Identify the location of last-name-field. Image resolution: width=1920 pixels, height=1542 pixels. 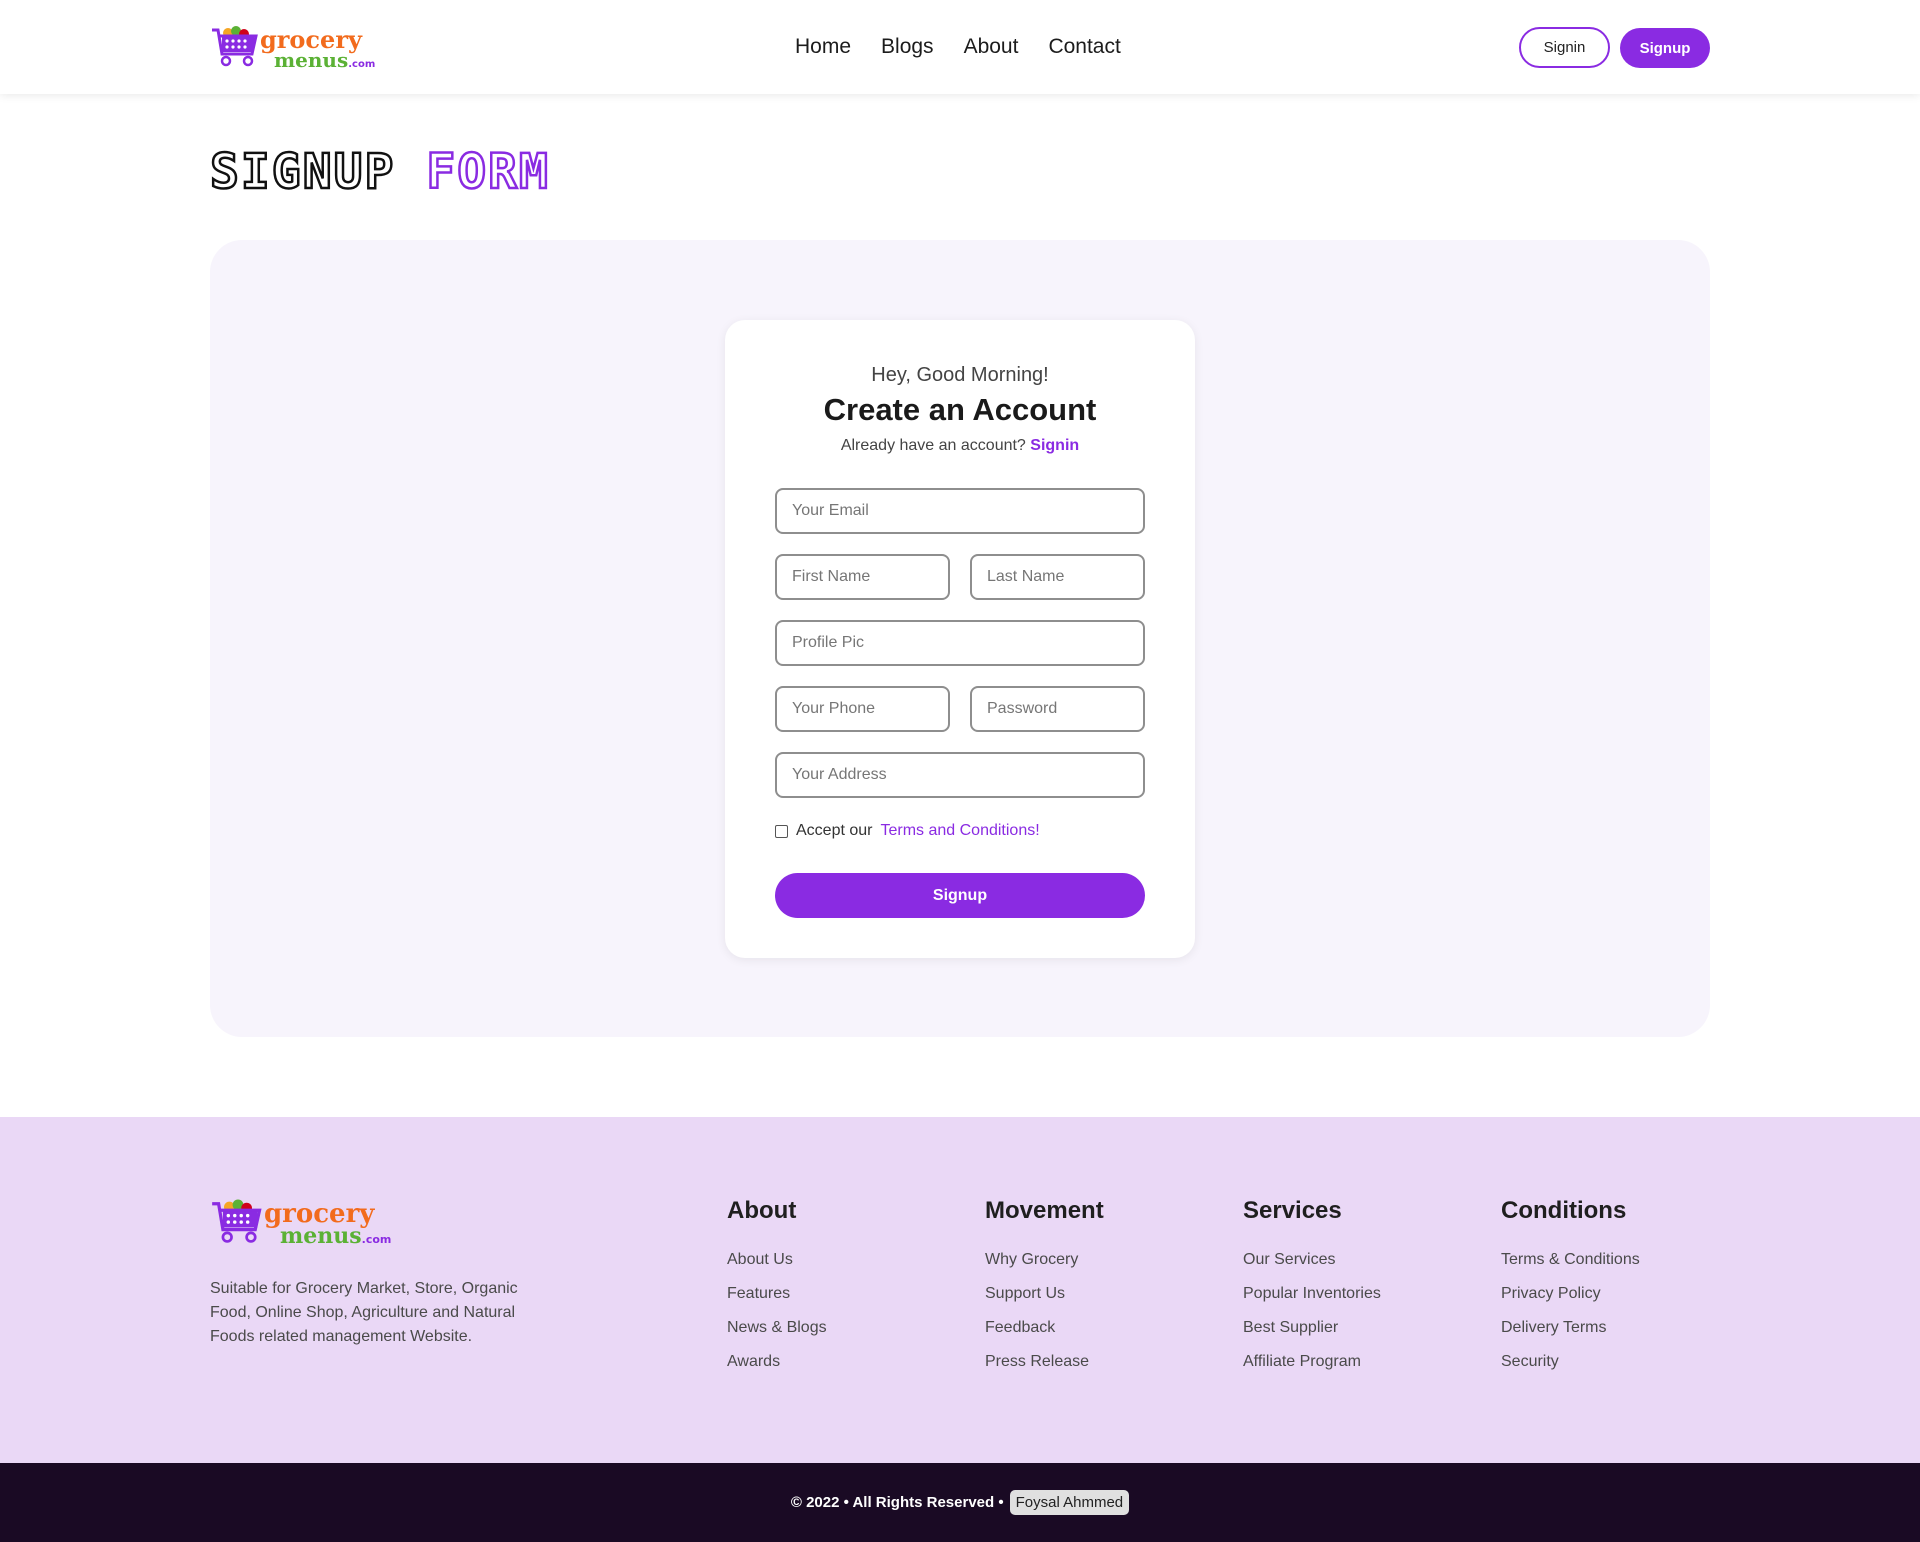
(1057, 577).